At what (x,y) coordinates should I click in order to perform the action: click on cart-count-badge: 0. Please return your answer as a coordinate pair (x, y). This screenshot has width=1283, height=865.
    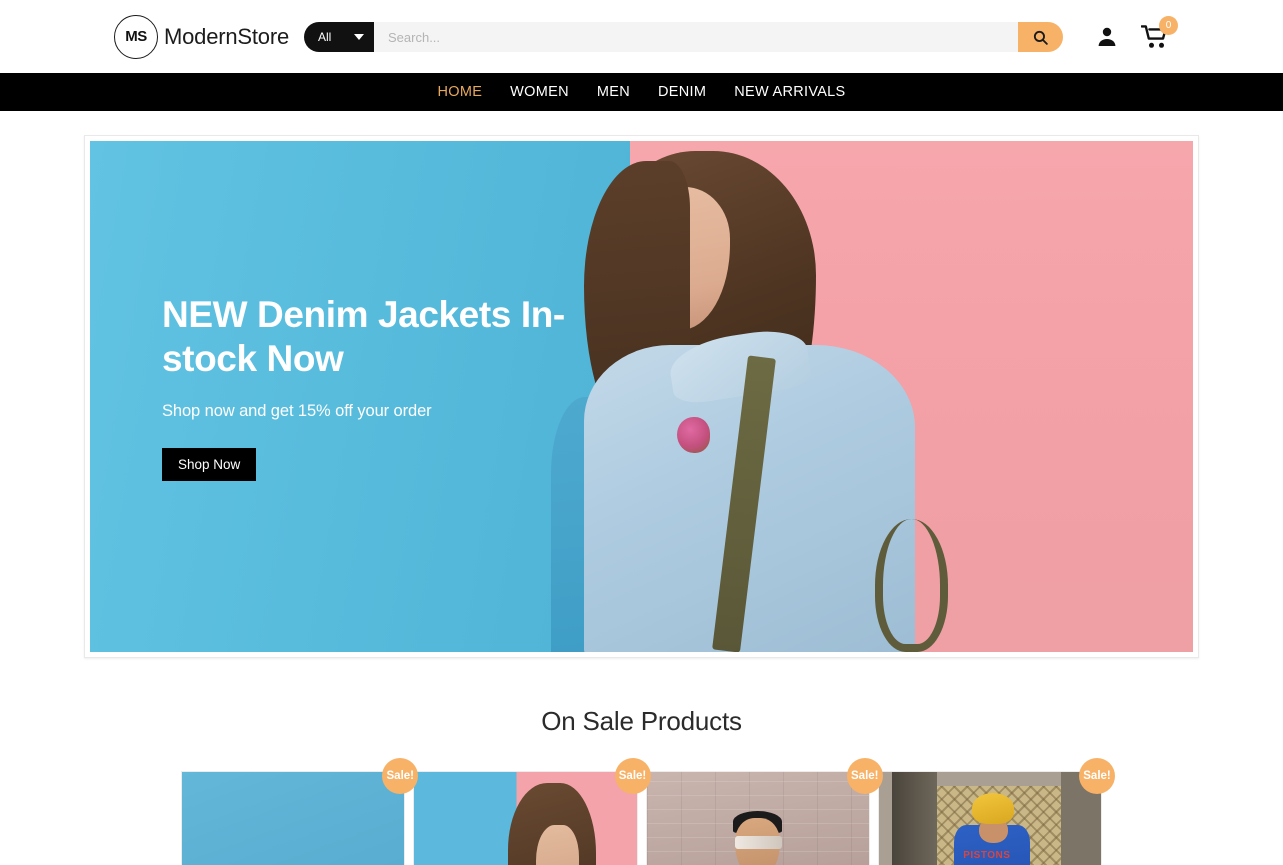
    Looking at the image, I should click on (1168, 25).